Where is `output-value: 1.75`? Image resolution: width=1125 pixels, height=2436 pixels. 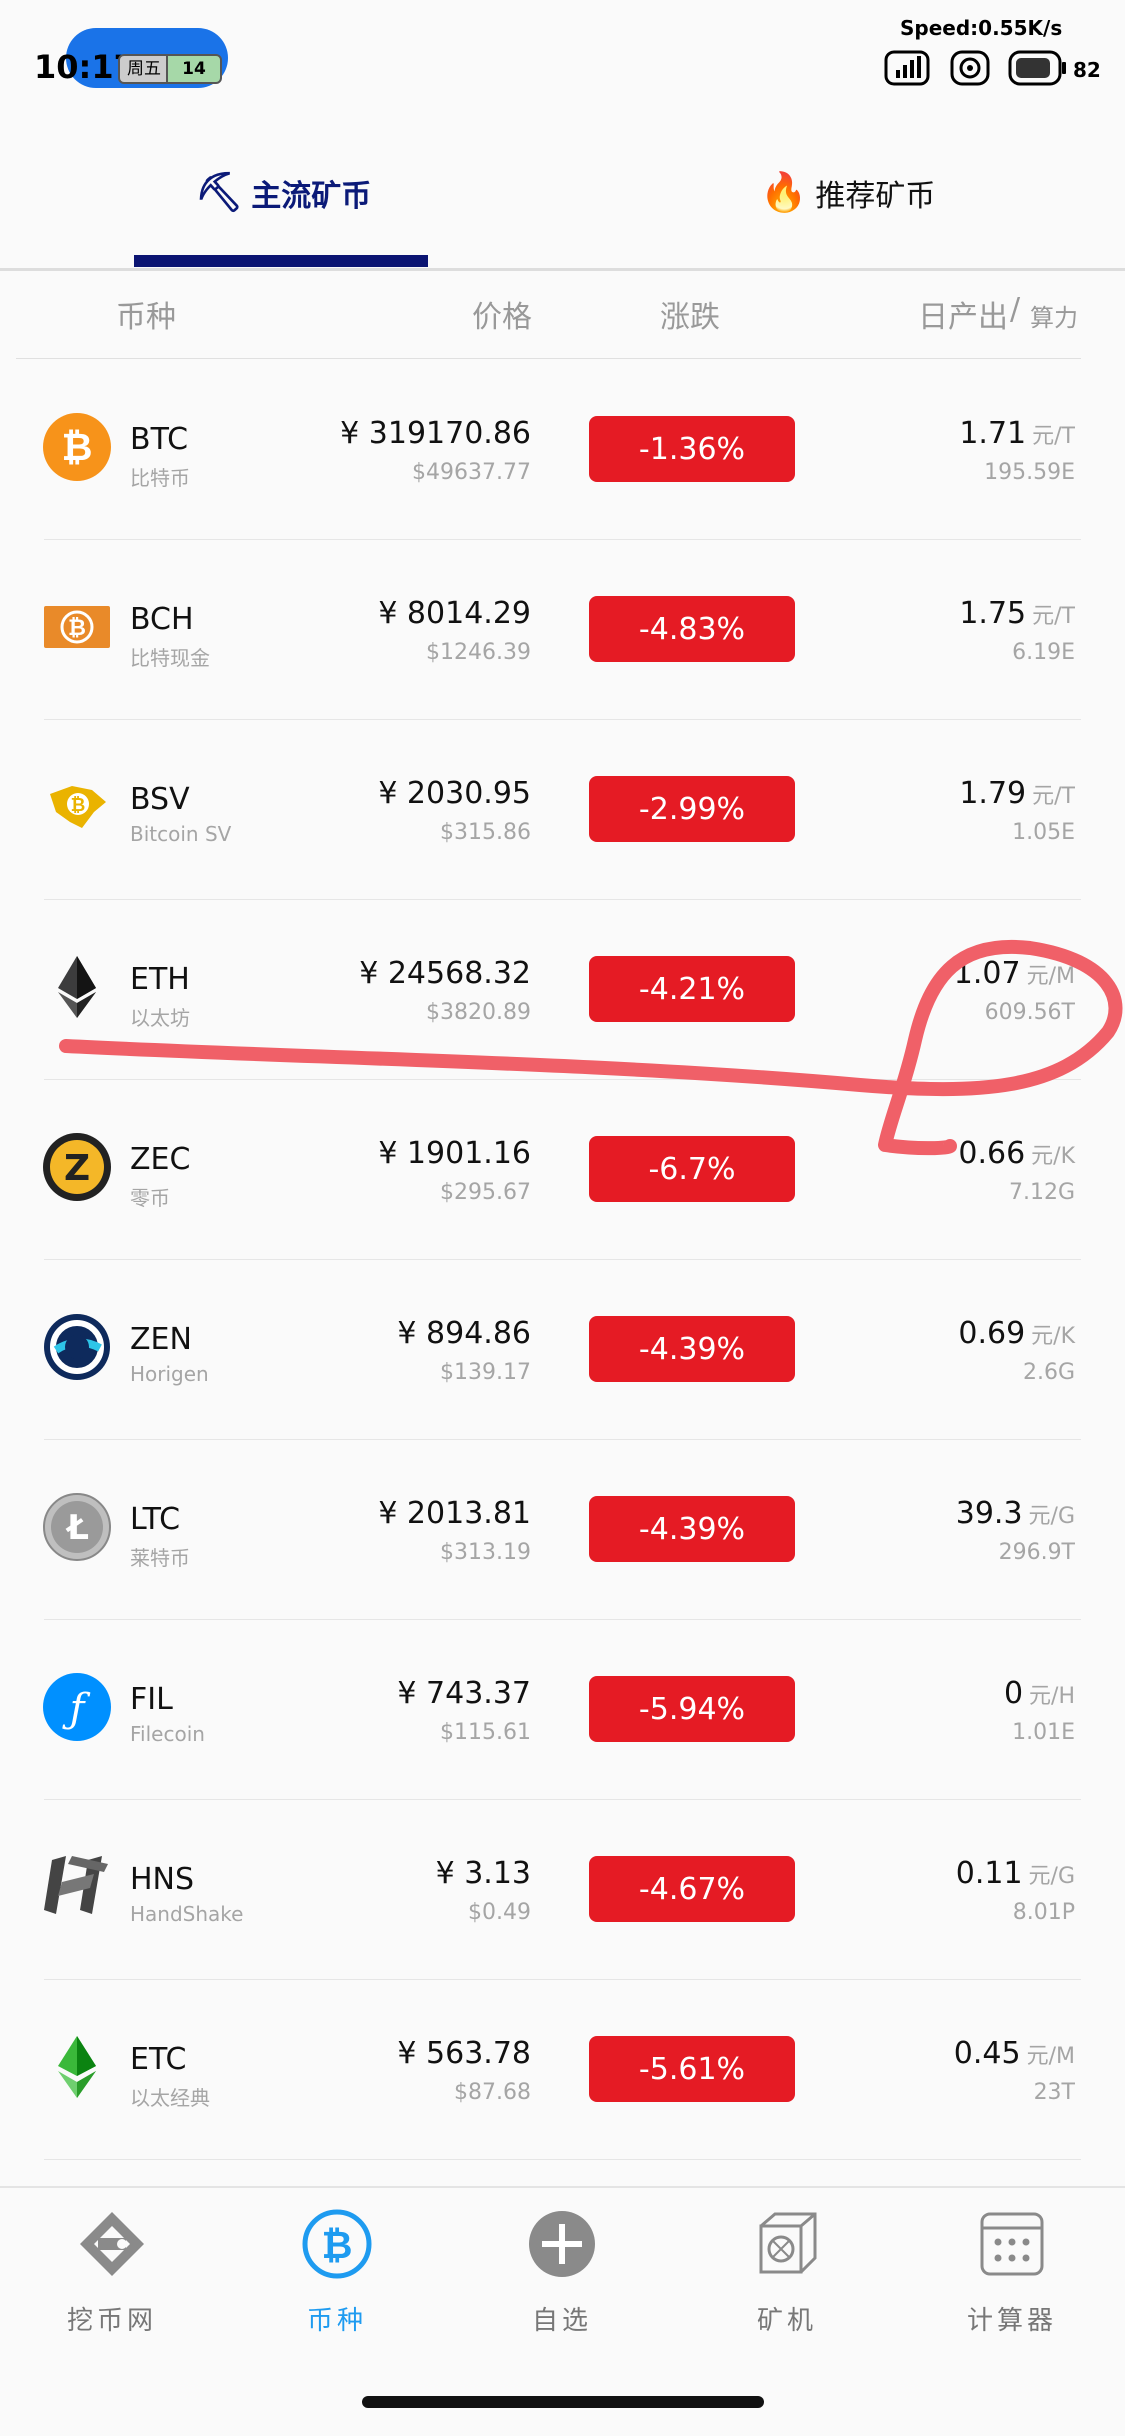 output-value: 1.75 is located at coordinates (993, 613).